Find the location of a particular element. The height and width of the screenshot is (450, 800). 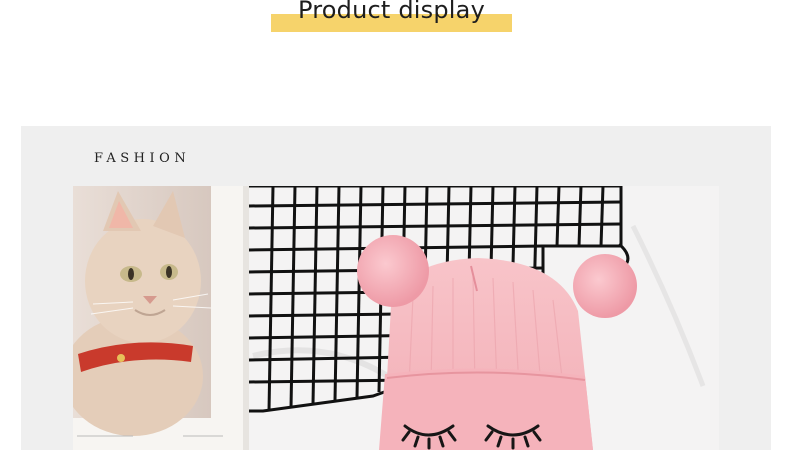

page-header: Product display is located at coordinates (400, 20).